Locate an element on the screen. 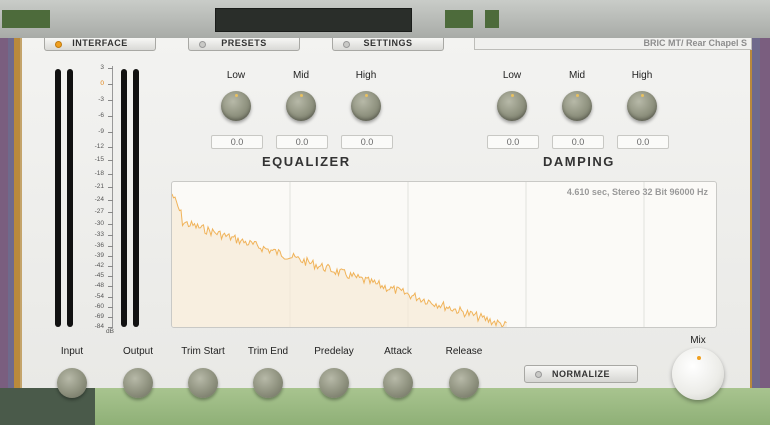 The height and width of the screenshot is (425, 770). equalizer-title: EQUALIZER is located at coordinates (306, 161).